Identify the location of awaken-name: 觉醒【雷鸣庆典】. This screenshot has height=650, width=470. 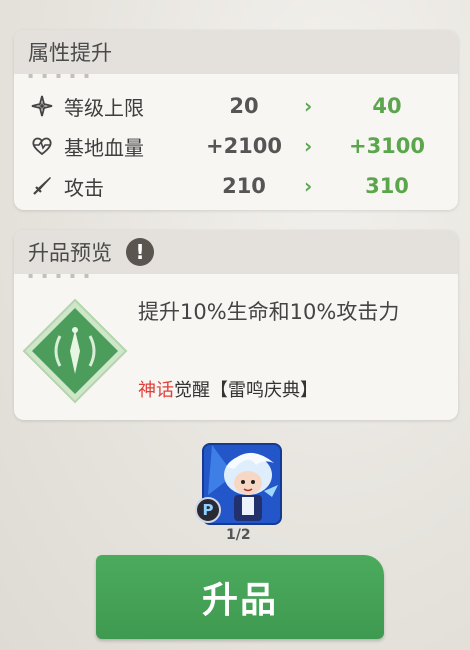
(246, 390).